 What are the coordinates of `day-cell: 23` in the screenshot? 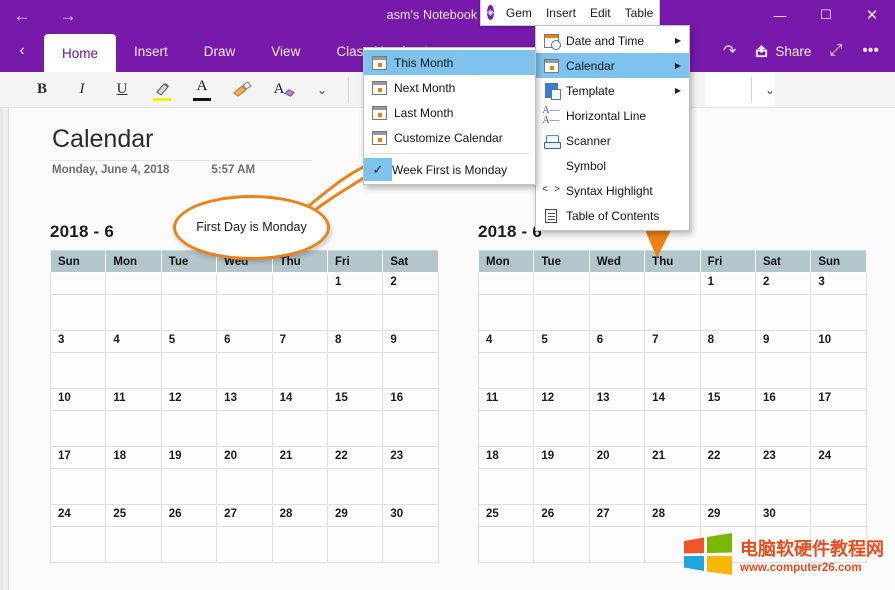 It's located at (783, 457).